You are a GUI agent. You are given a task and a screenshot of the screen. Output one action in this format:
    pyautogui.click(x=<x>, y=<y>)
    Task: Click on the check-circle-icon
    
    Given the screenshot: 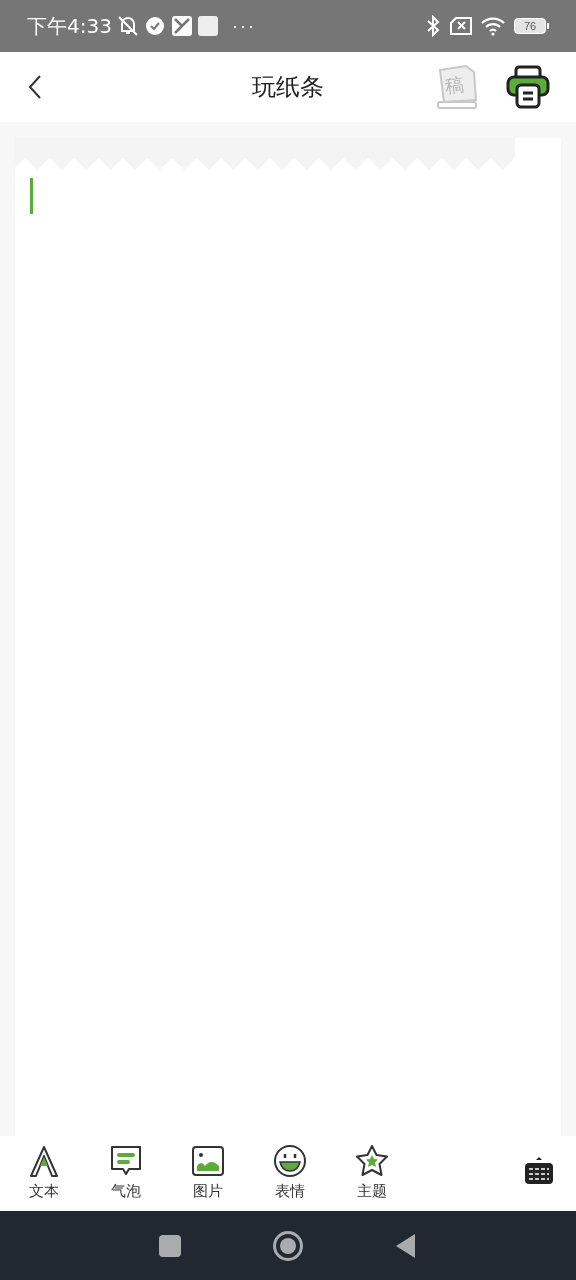 What is the action you would take?
    pyautogui.click(x=154, y=26)
    